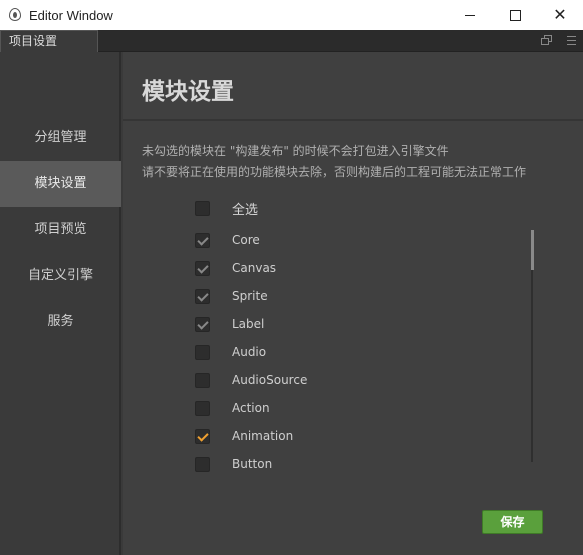 The width and height of the screenshot is (583, 555). I want to click on sidebar-item-group-management: 分组管理, so click(60, 138).